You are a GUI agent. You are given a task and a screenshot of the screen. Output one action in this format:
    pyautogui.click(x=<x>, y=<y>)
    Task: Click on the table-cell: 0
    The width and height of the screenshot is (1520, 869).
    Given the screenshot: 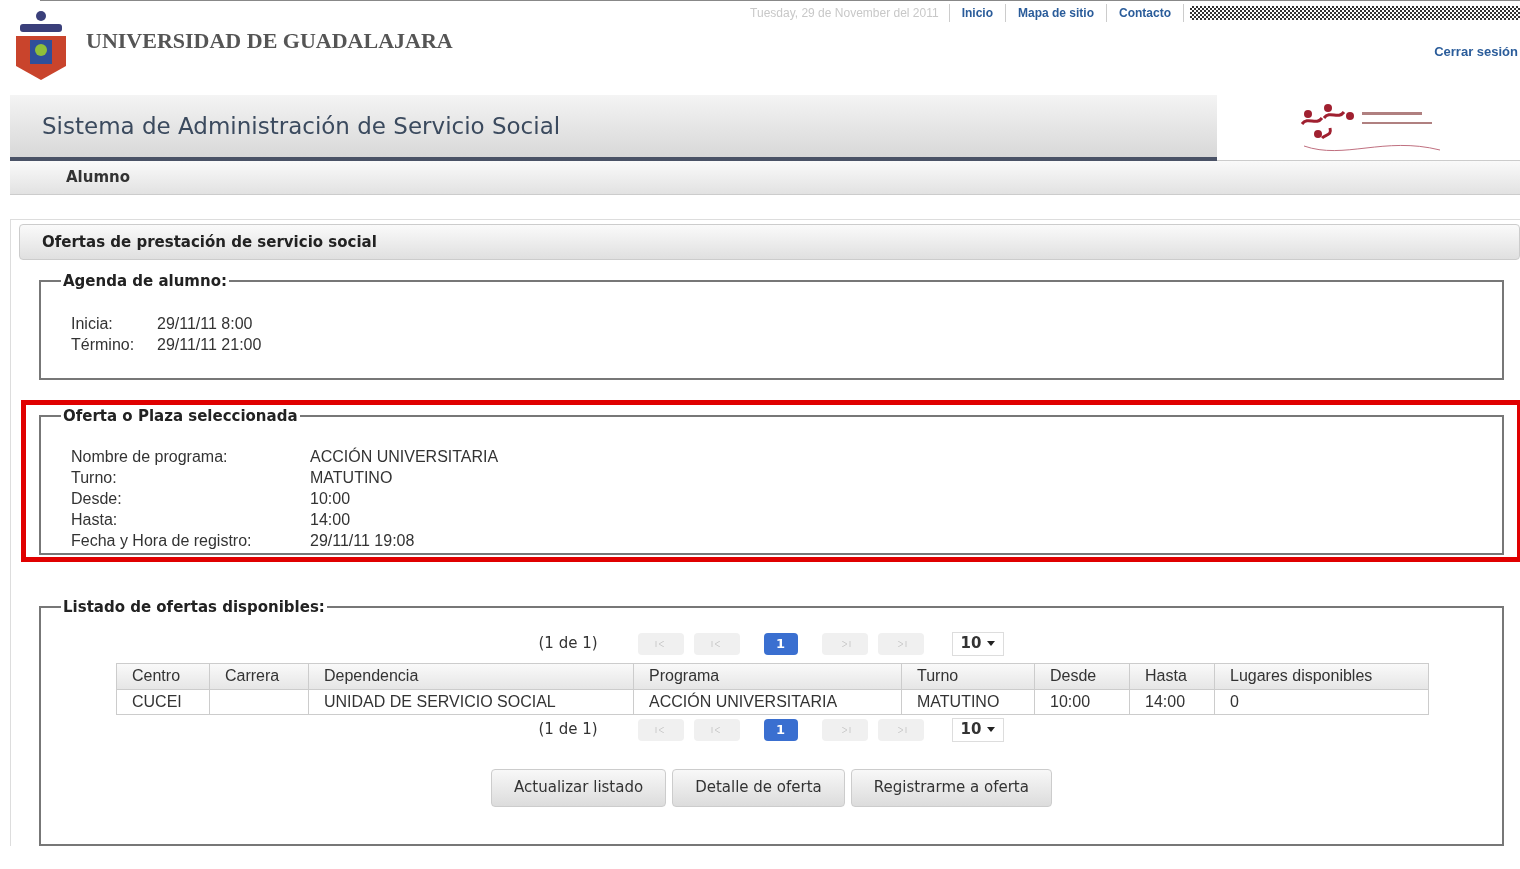 What is the action you would take?
    pyautogui.click(x=1321, y=701)
    